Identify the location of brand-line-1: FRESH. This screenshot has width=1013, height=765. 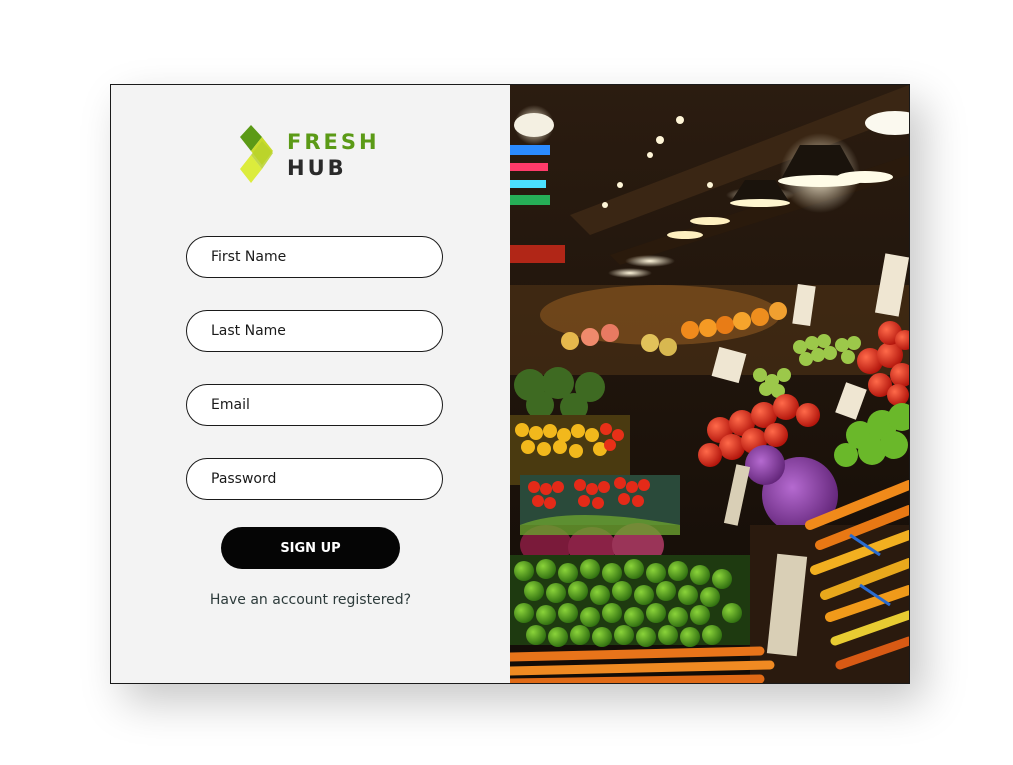
(333, 141).